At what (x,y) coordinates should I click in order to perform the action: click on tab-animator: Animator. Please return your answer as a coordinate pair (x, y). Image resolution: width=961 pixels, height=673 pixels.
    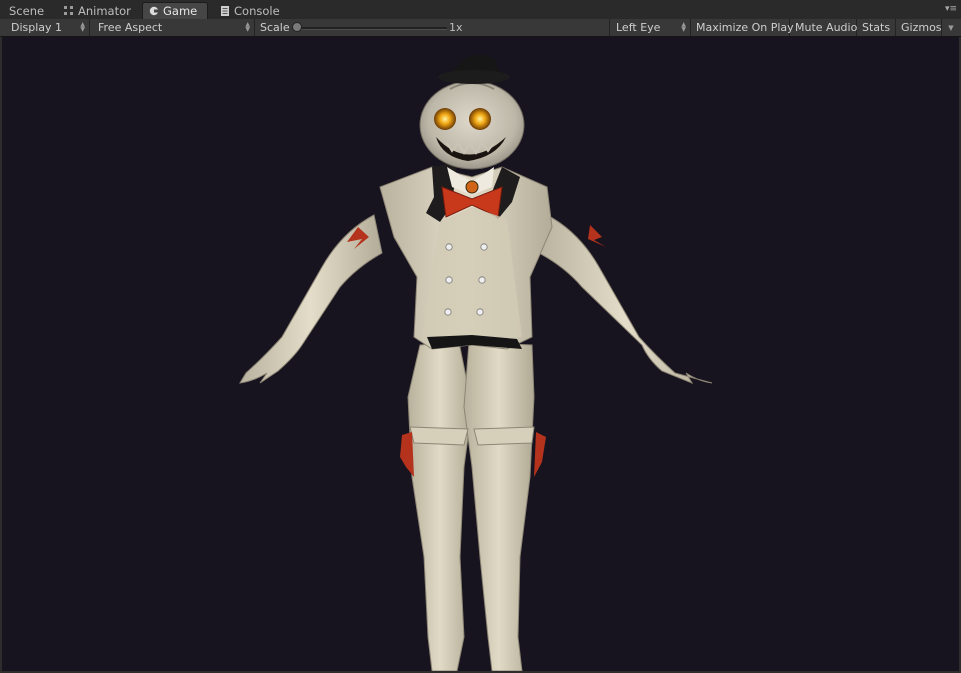
    Looking at the image, I should click on (98, 10).